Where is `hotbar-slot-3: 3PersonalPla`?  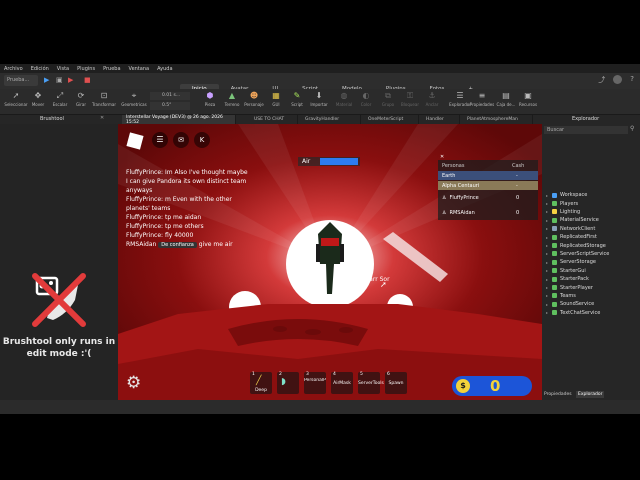
hotbar-slot-3: 3PersonalPla is located at coordinates (315, 383).